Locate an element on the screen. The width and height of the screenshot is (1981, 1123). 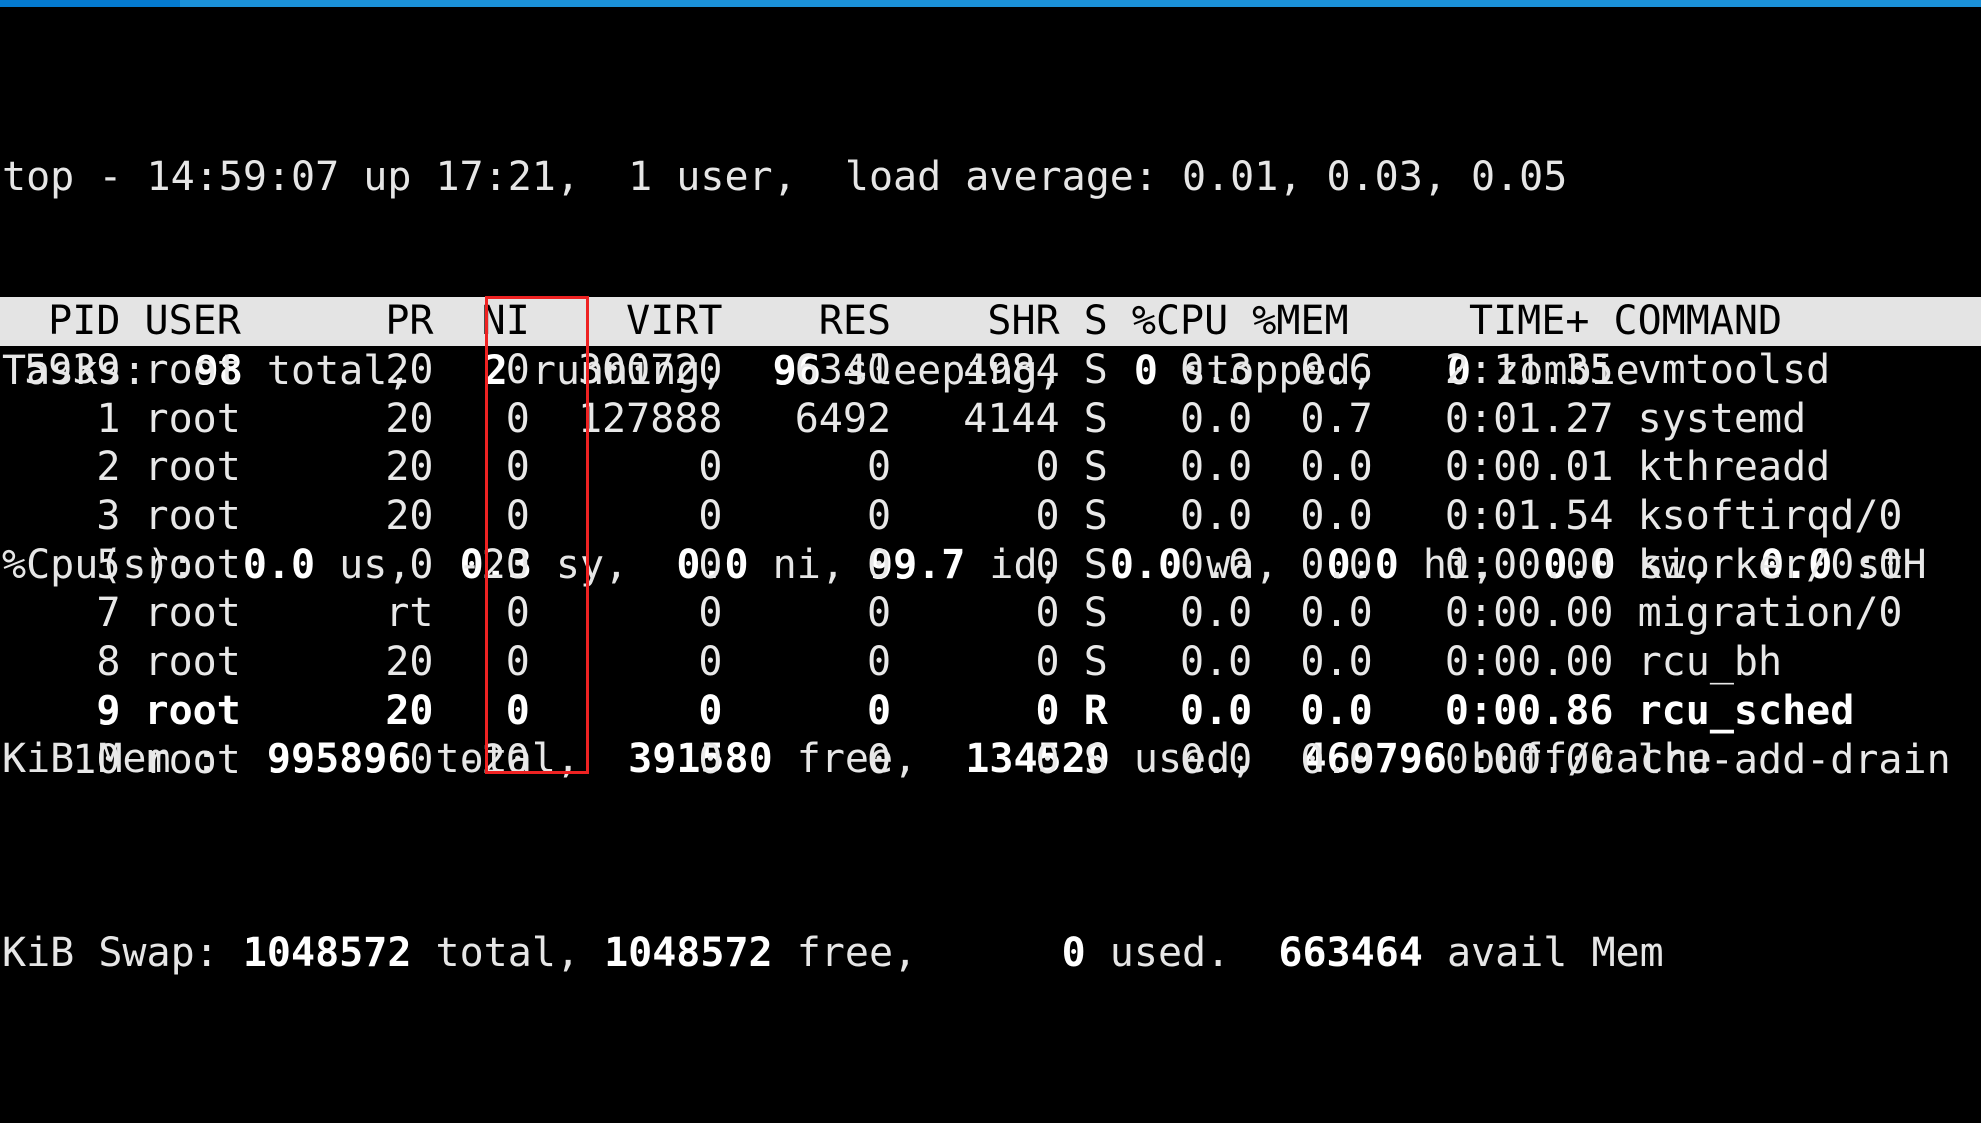
swap-total-value: 1048572 is located at coordinates (327, 952).